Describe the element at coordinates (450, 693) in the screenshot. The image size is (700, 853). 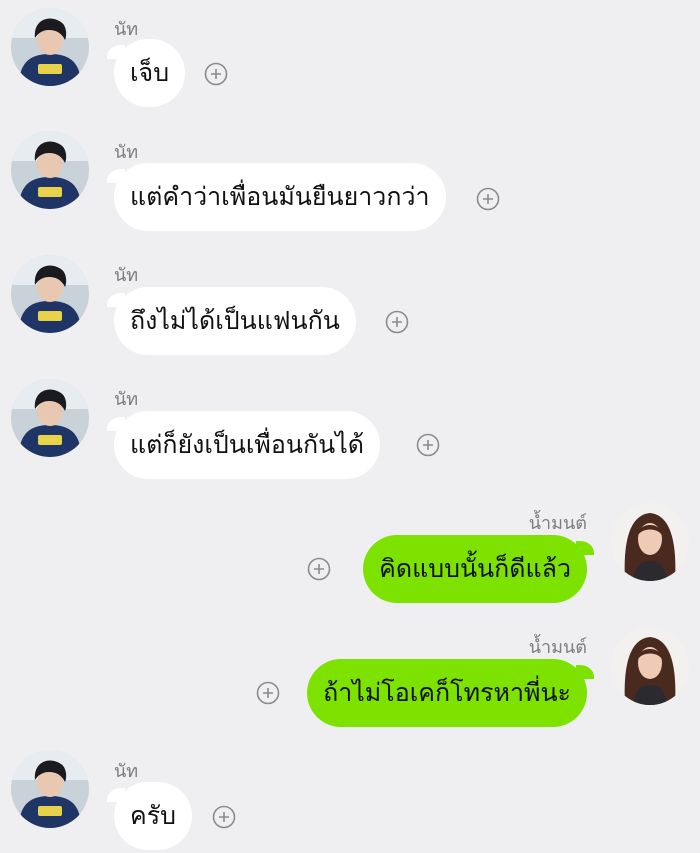
I see `message-bubble: ถ้าไม่โอเคก็โทรหาพี่นะ` at that location.